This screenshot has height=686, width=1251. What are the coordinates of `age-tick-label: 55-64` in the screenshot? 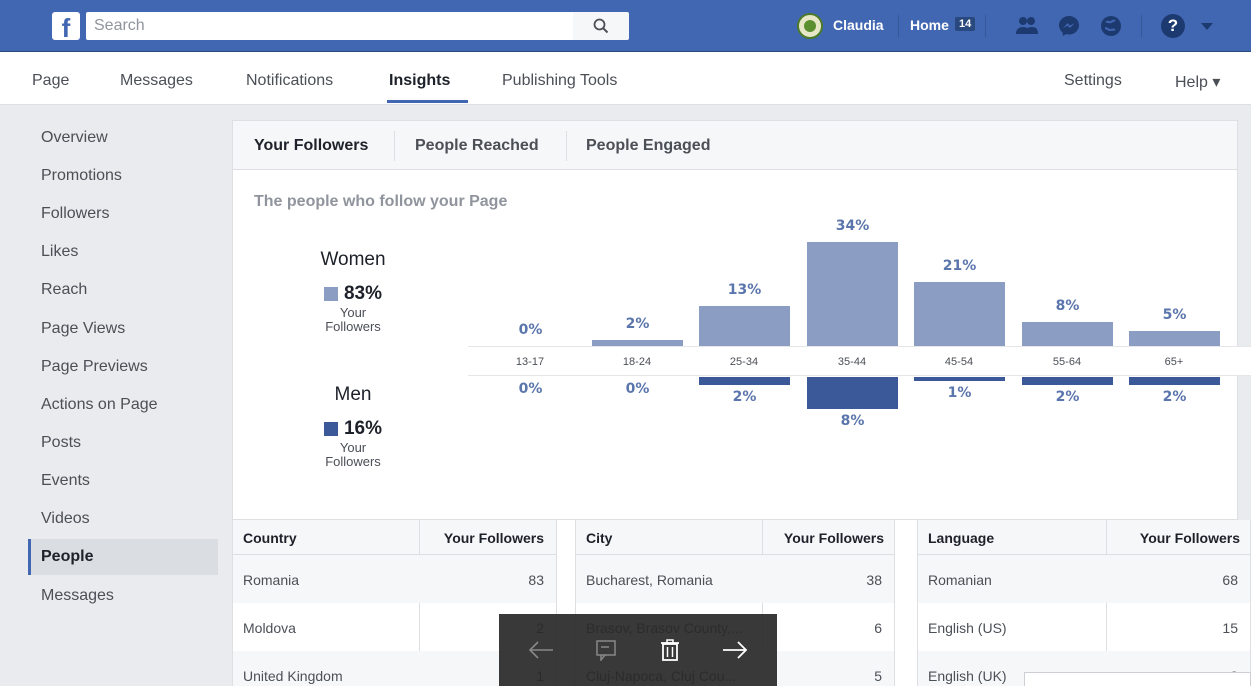 It's located at (1067, 362).